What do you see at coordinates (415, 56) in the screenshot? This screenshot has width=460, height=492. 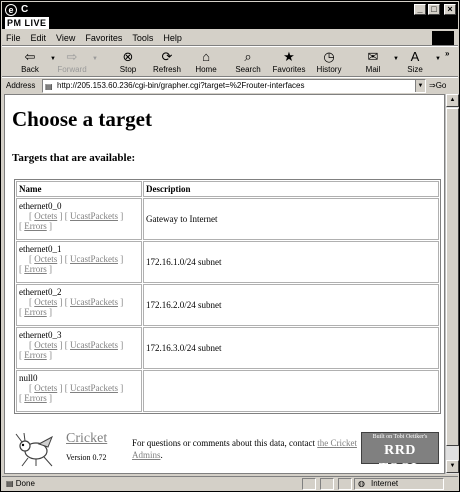 I see `text-size-icon: A` at bounding box center [415, 56].